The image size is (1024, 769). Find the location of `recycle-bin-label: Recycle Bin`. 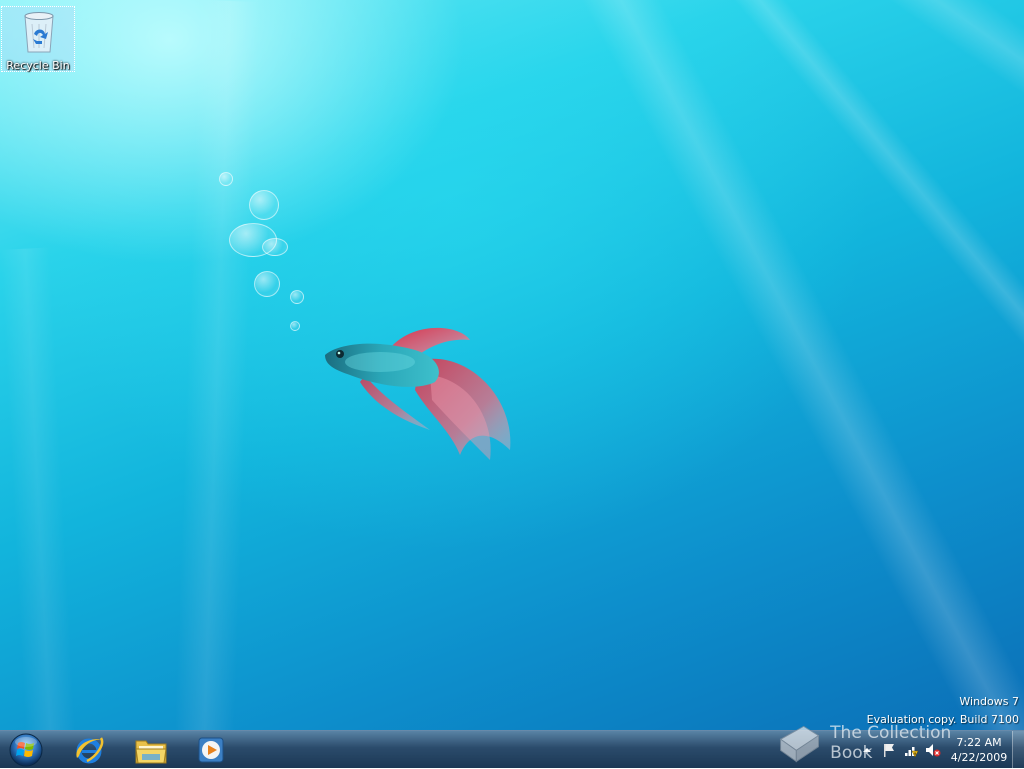

recycle-bin-label: Recycle Bin is located at coordinates (38, 65).